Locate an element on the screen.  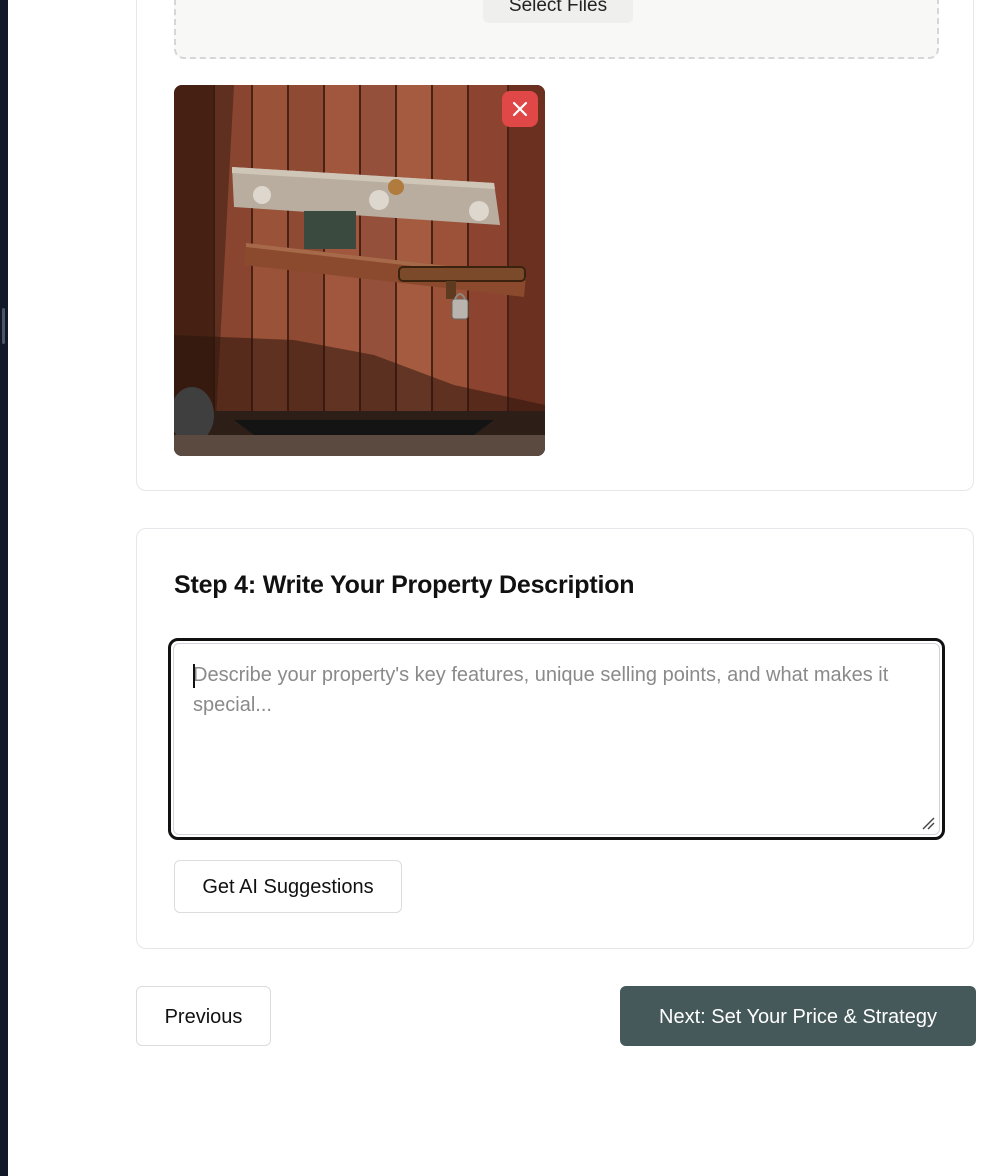
uploaded-photo-thumbnail is located at coordinates (359, 270).